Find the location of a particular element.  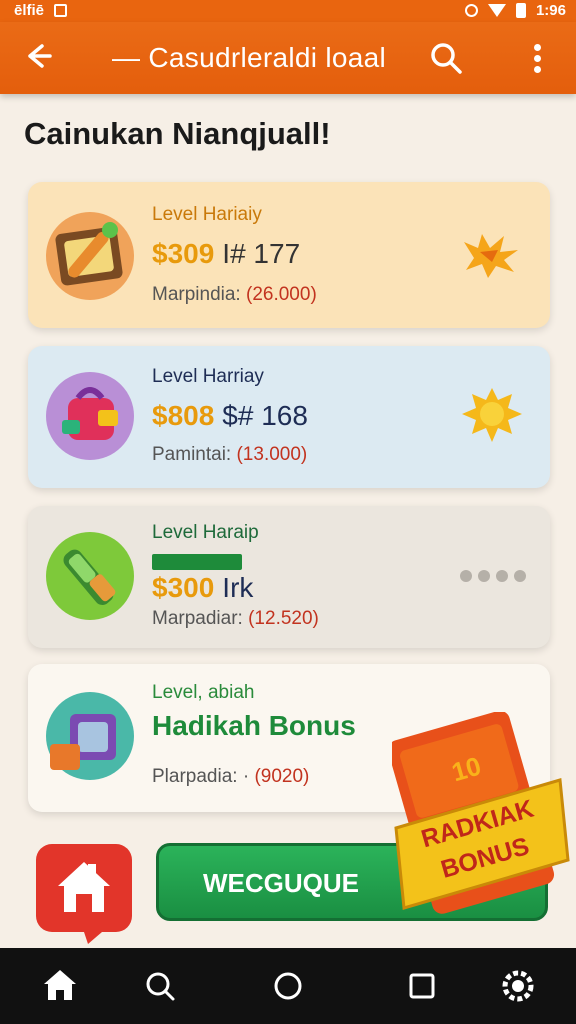

sub-value: (12.520) is located at coordinates (283, 618).